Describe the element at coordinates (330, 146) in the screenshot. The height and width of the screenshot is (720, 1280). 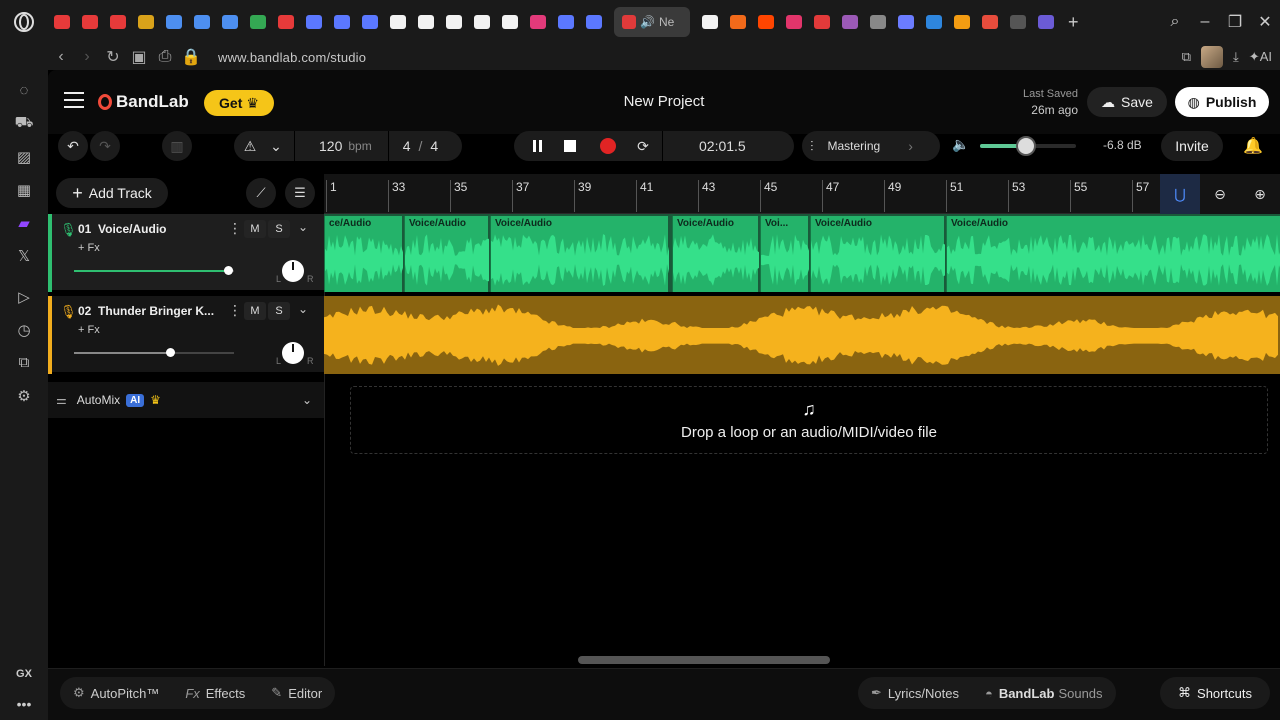
I see `bpm-value: 120` at that location.